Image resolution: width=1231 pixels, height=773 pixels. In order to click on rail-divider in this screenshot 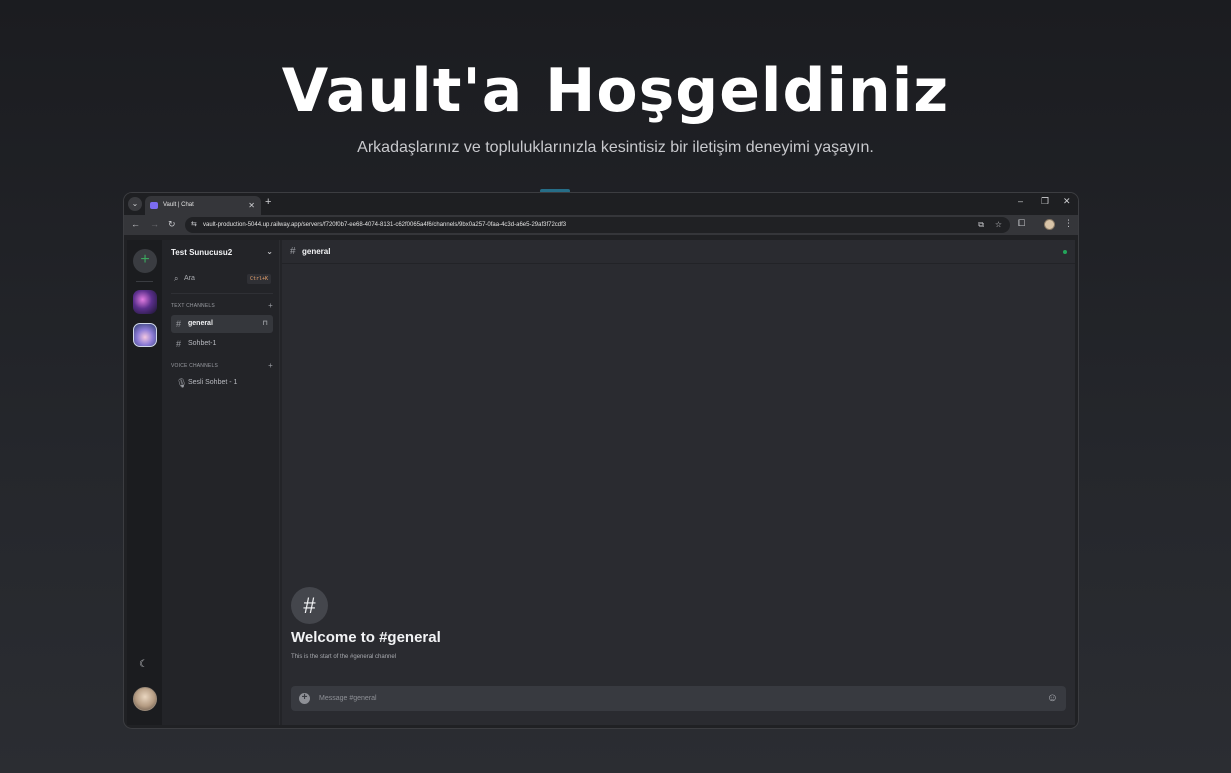, I will do `click(144, 281)`.